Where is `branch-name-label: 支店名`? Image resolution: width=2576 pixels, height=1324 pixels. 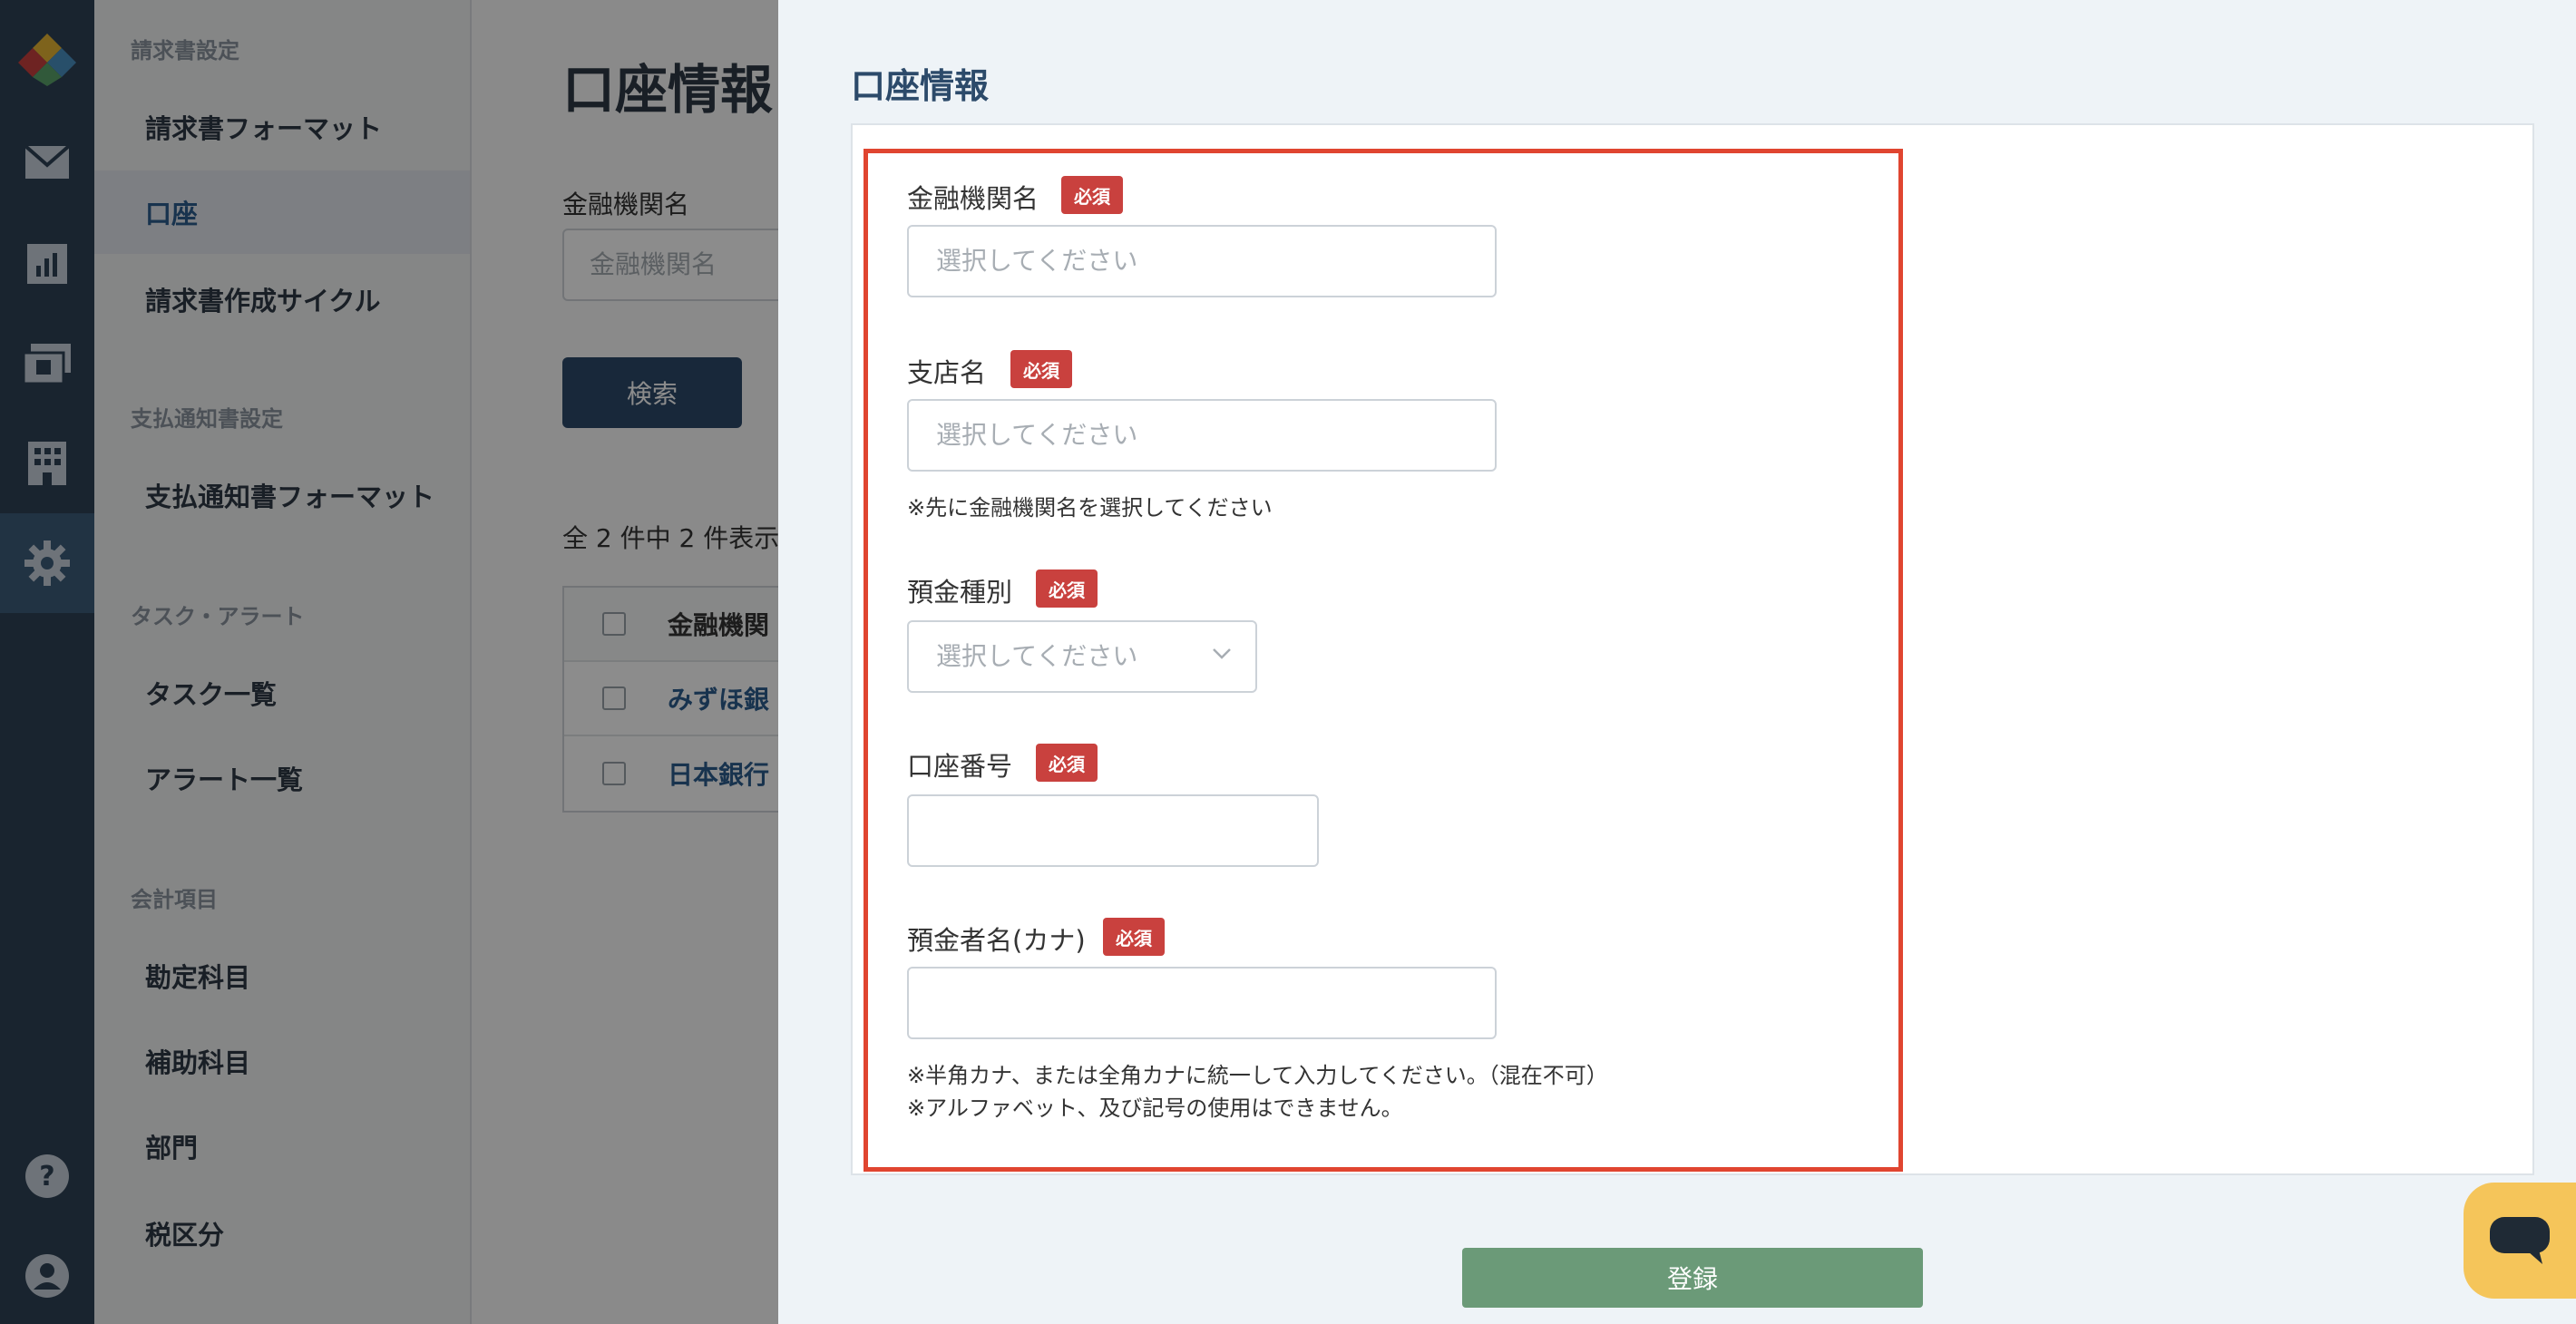 branch-name-label: 支店名 is located at coordinates (947, 373).